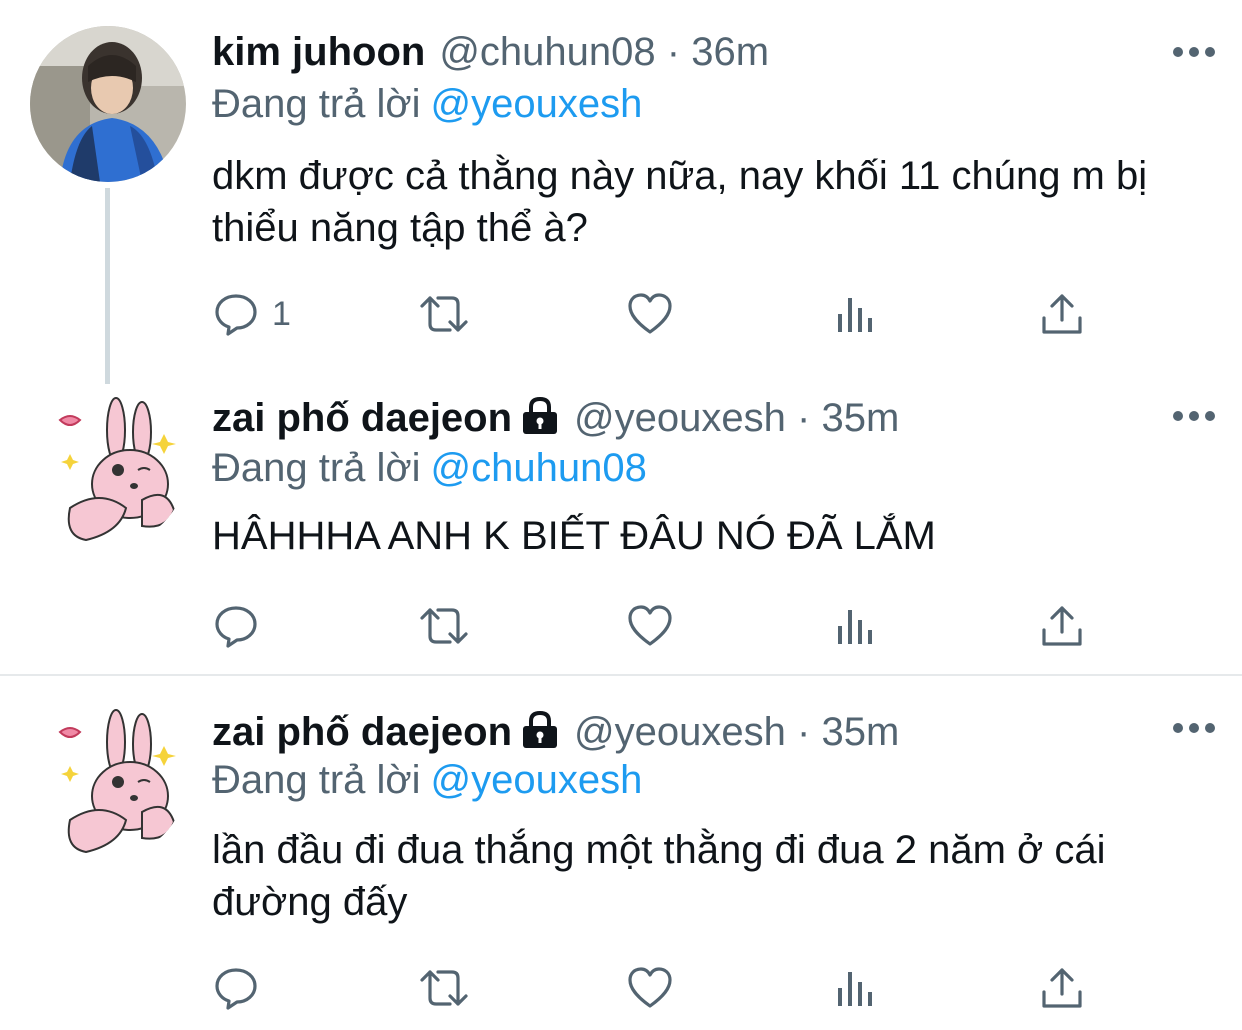  What do you see at coordinates (574, 536) in the screenshot?
I see `tweet-text: HÂHHHA ANH K BIẾT ĐÂU NÓ ĐÃ LẮM` at bounding box center [574, 536].